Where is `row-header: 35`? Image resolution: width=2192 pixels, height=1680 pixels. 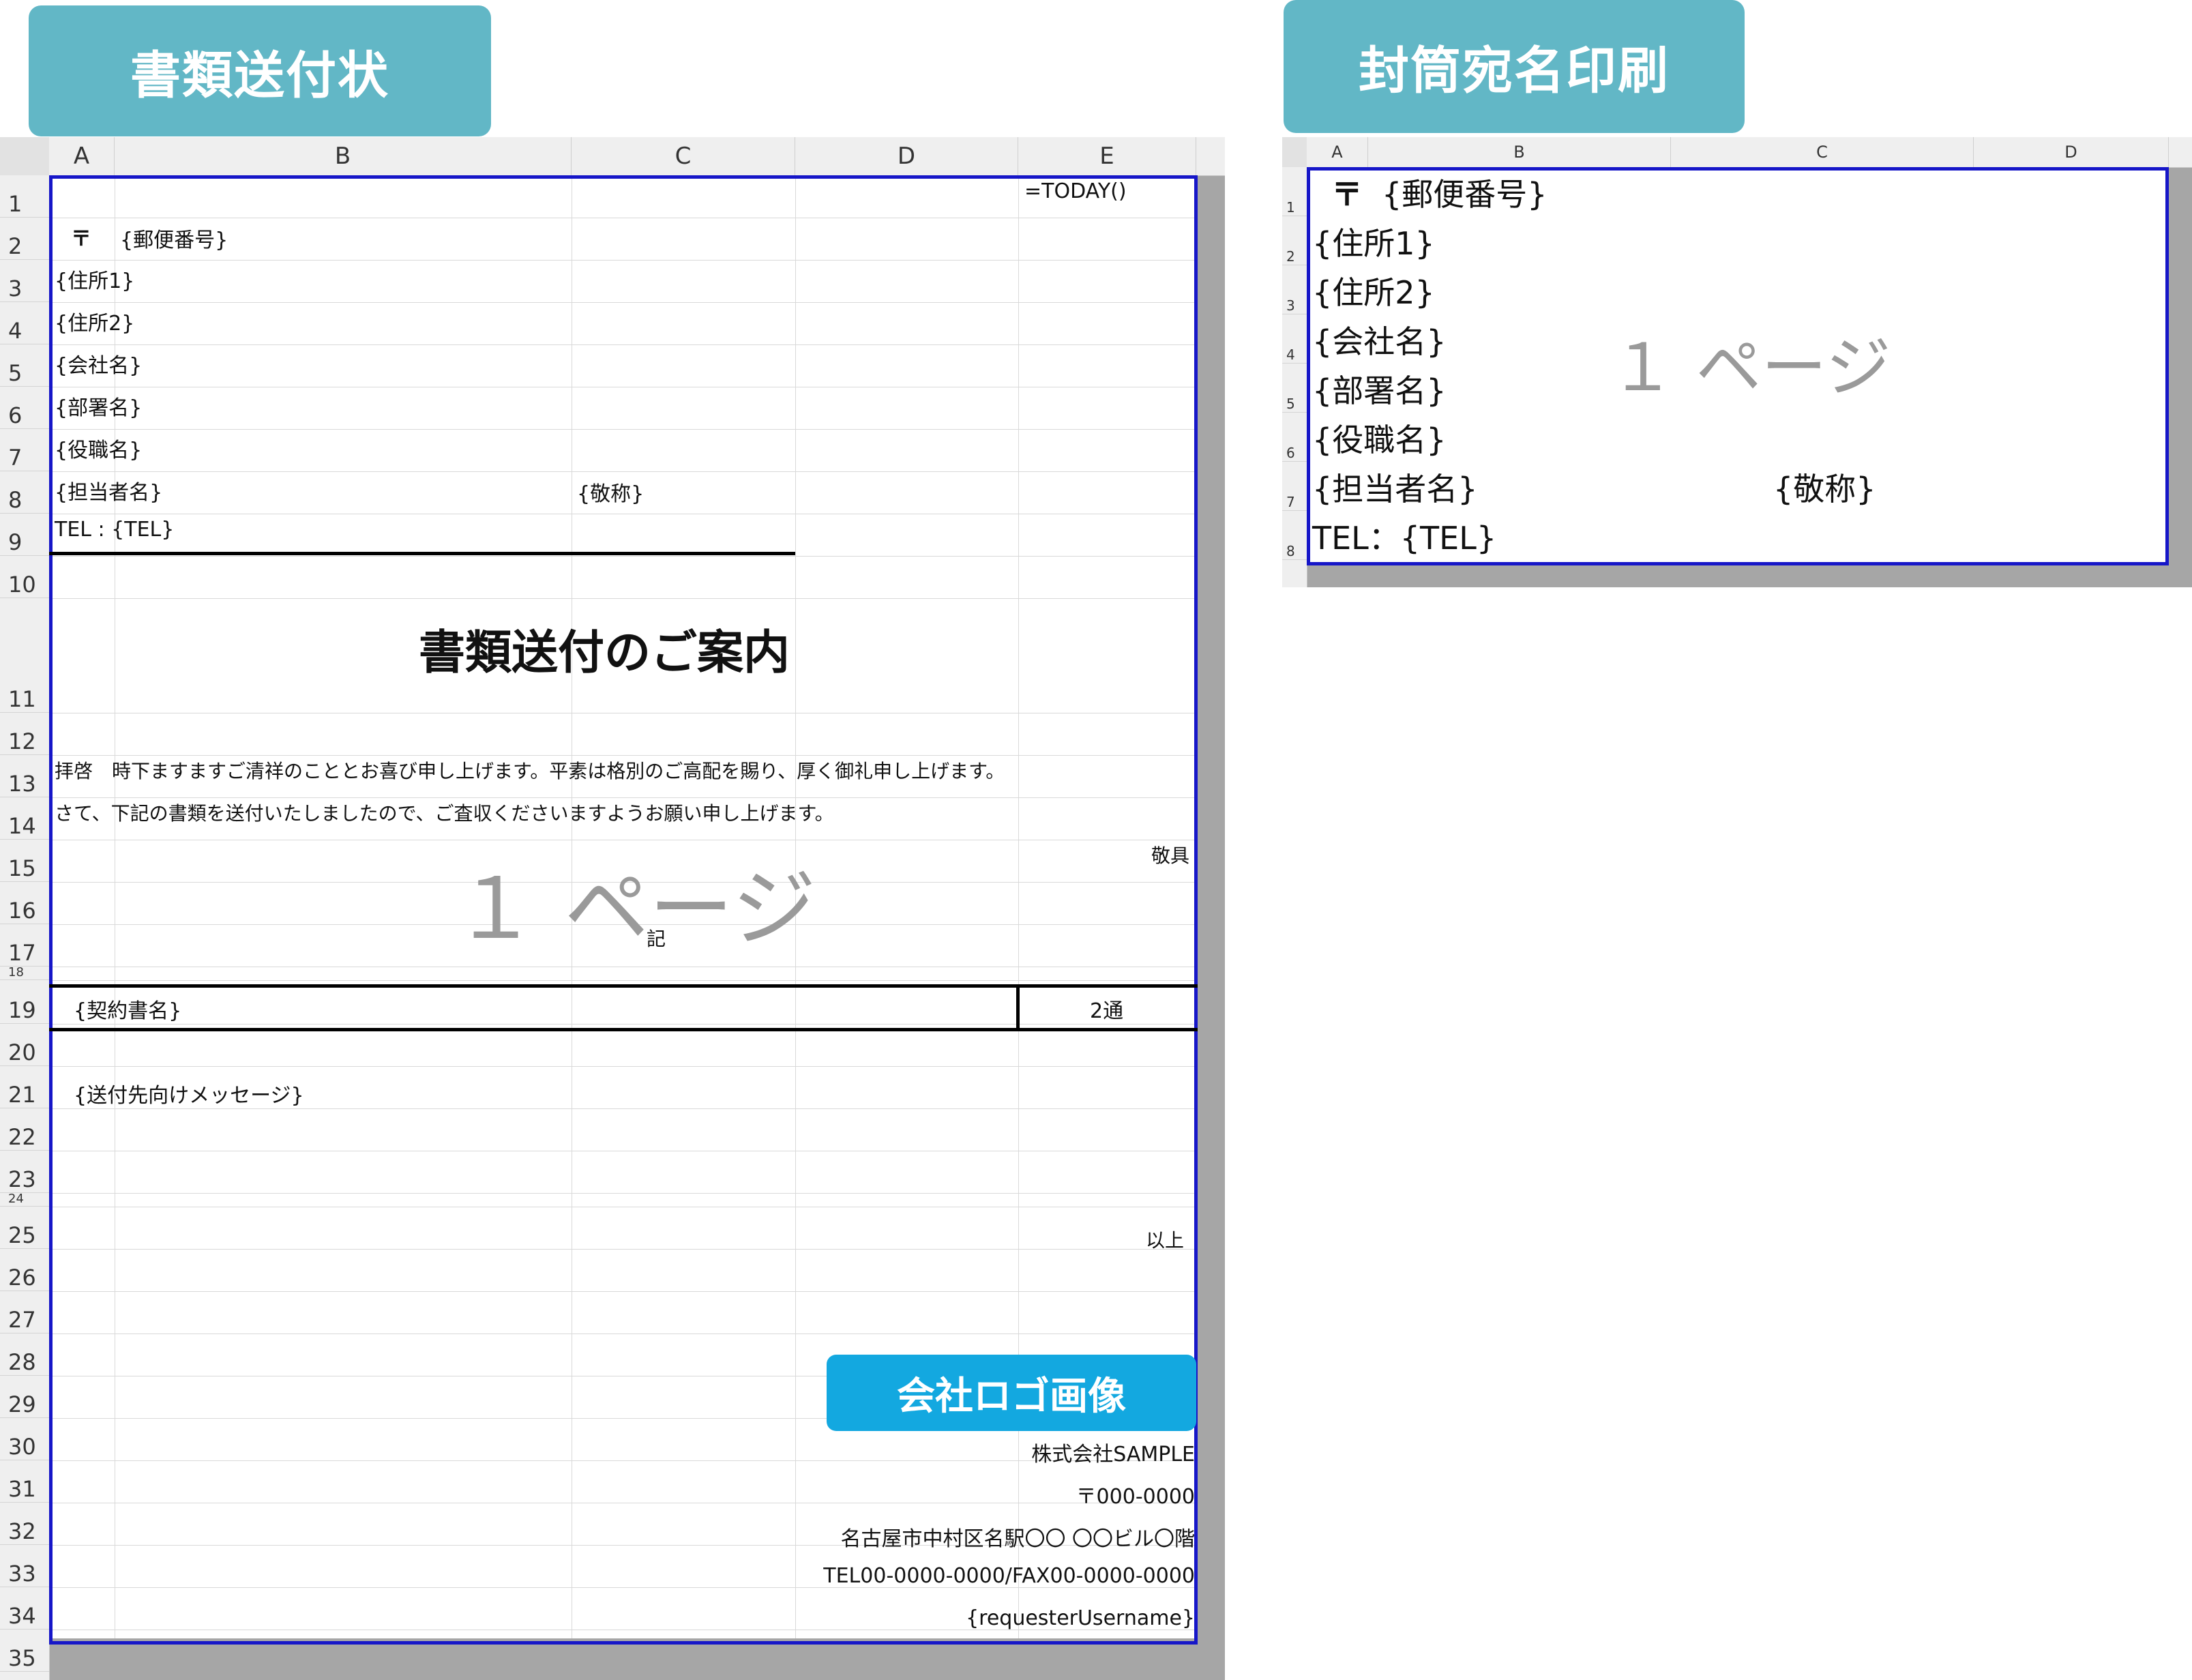 row-header: 35 is located at coordinates (24, 1651).